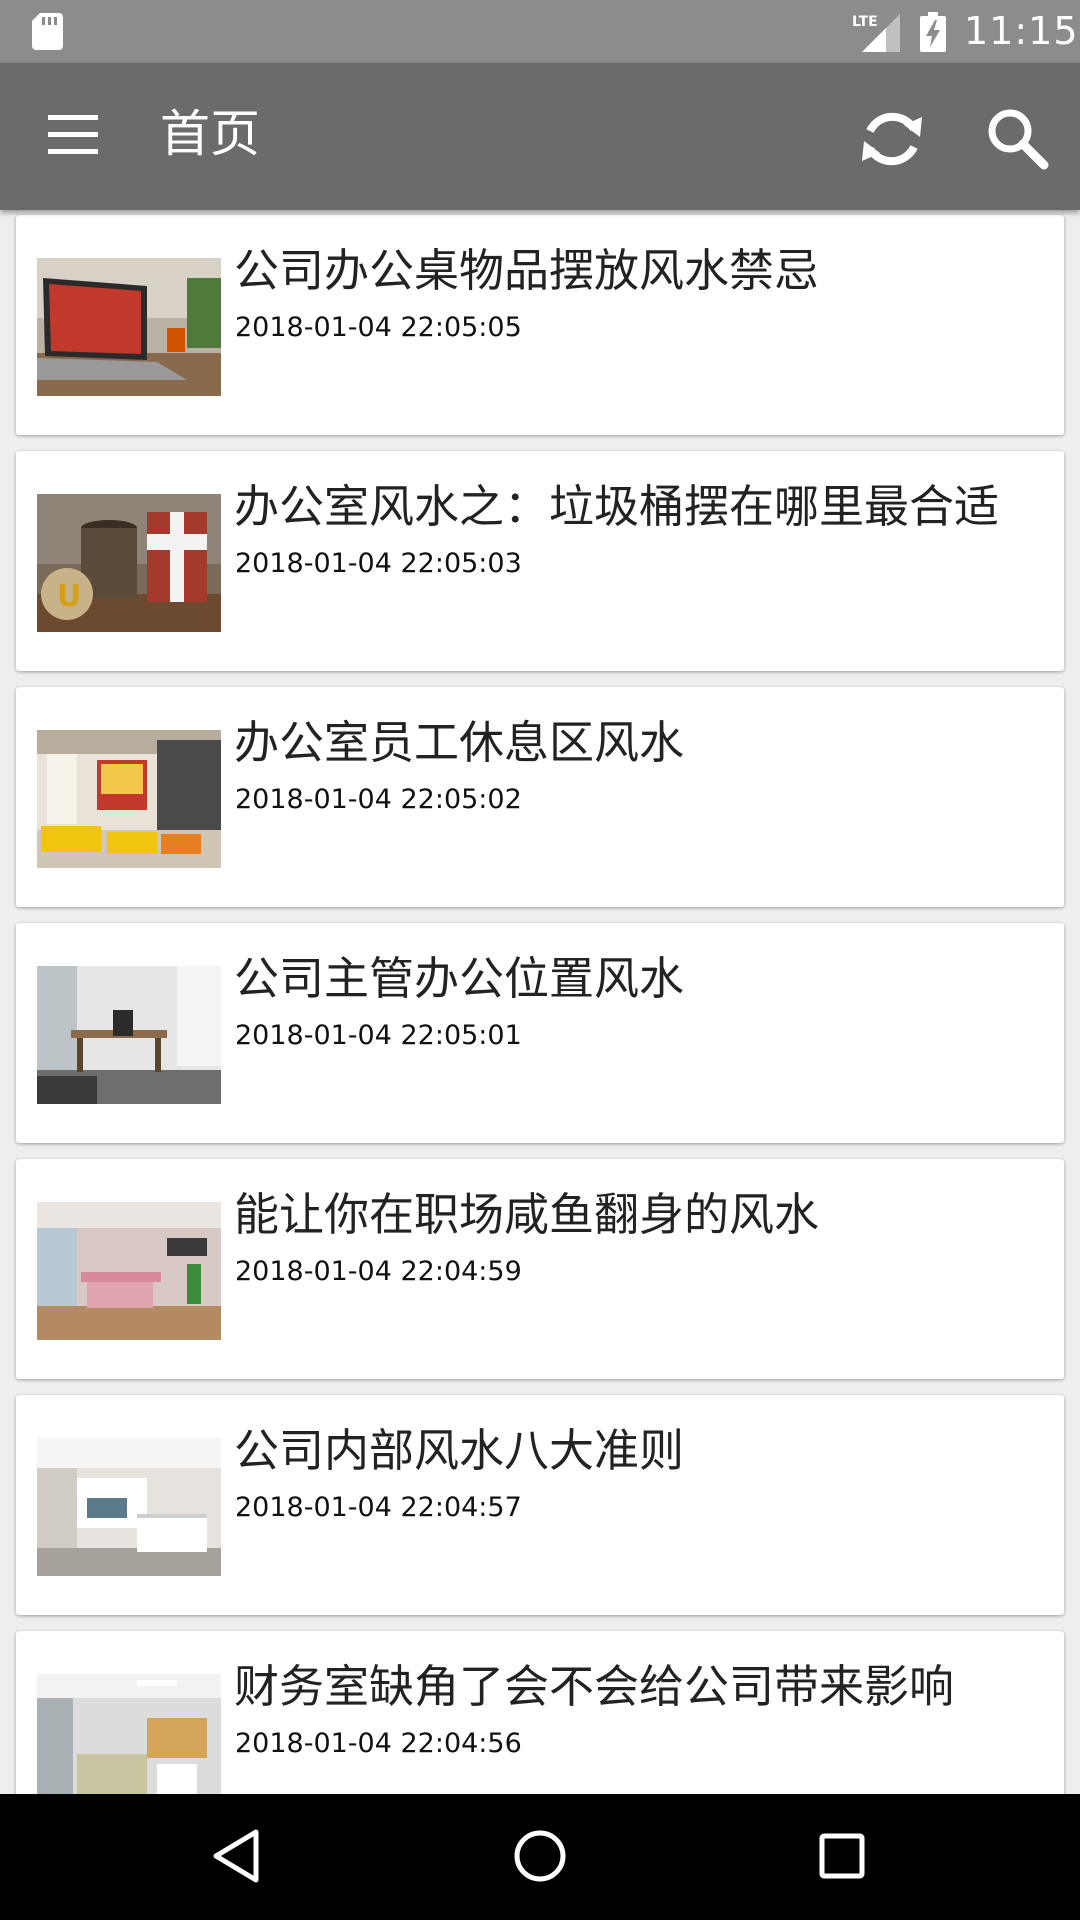 This screenshot has height=1920, width=1080. What do you see at coordinates (876, 33) in the screenshot?
I see `signal-icon: LTE` at bounding box center [876, 33].